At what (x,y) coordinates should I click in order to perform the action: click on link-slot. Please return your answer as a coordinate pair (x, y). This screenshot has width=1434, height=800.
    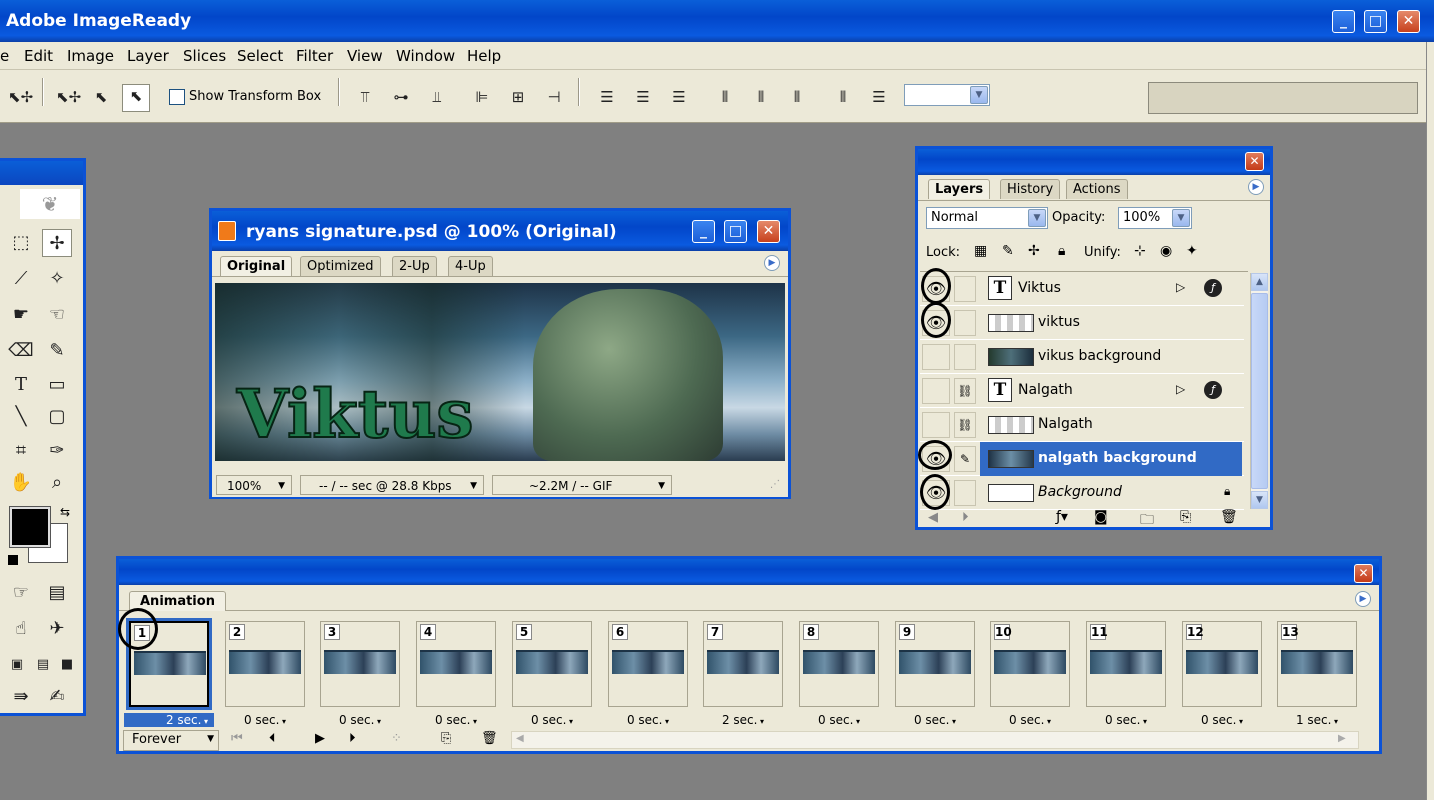
    Looking at the image, I should click on (965, 323).